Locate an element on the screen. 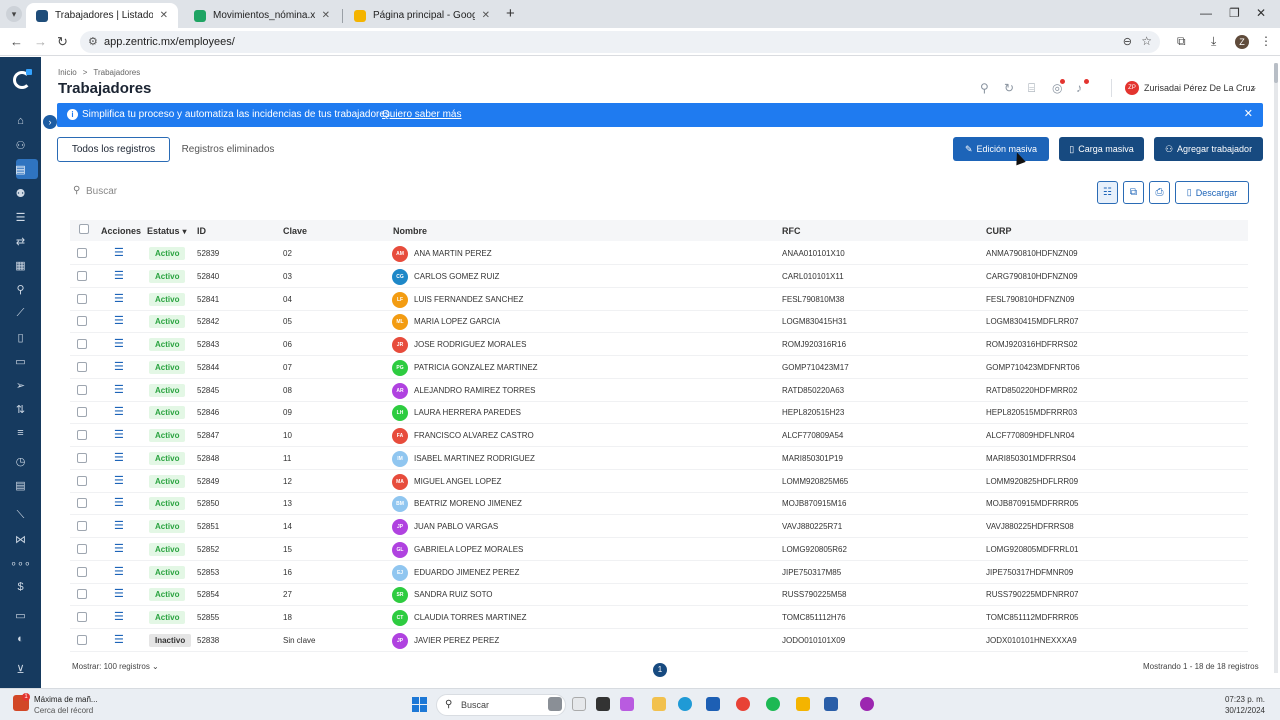 The height and width of the screenshot is (720, 1280). print-button: ⎙ is located at coordinates (1159, 192).